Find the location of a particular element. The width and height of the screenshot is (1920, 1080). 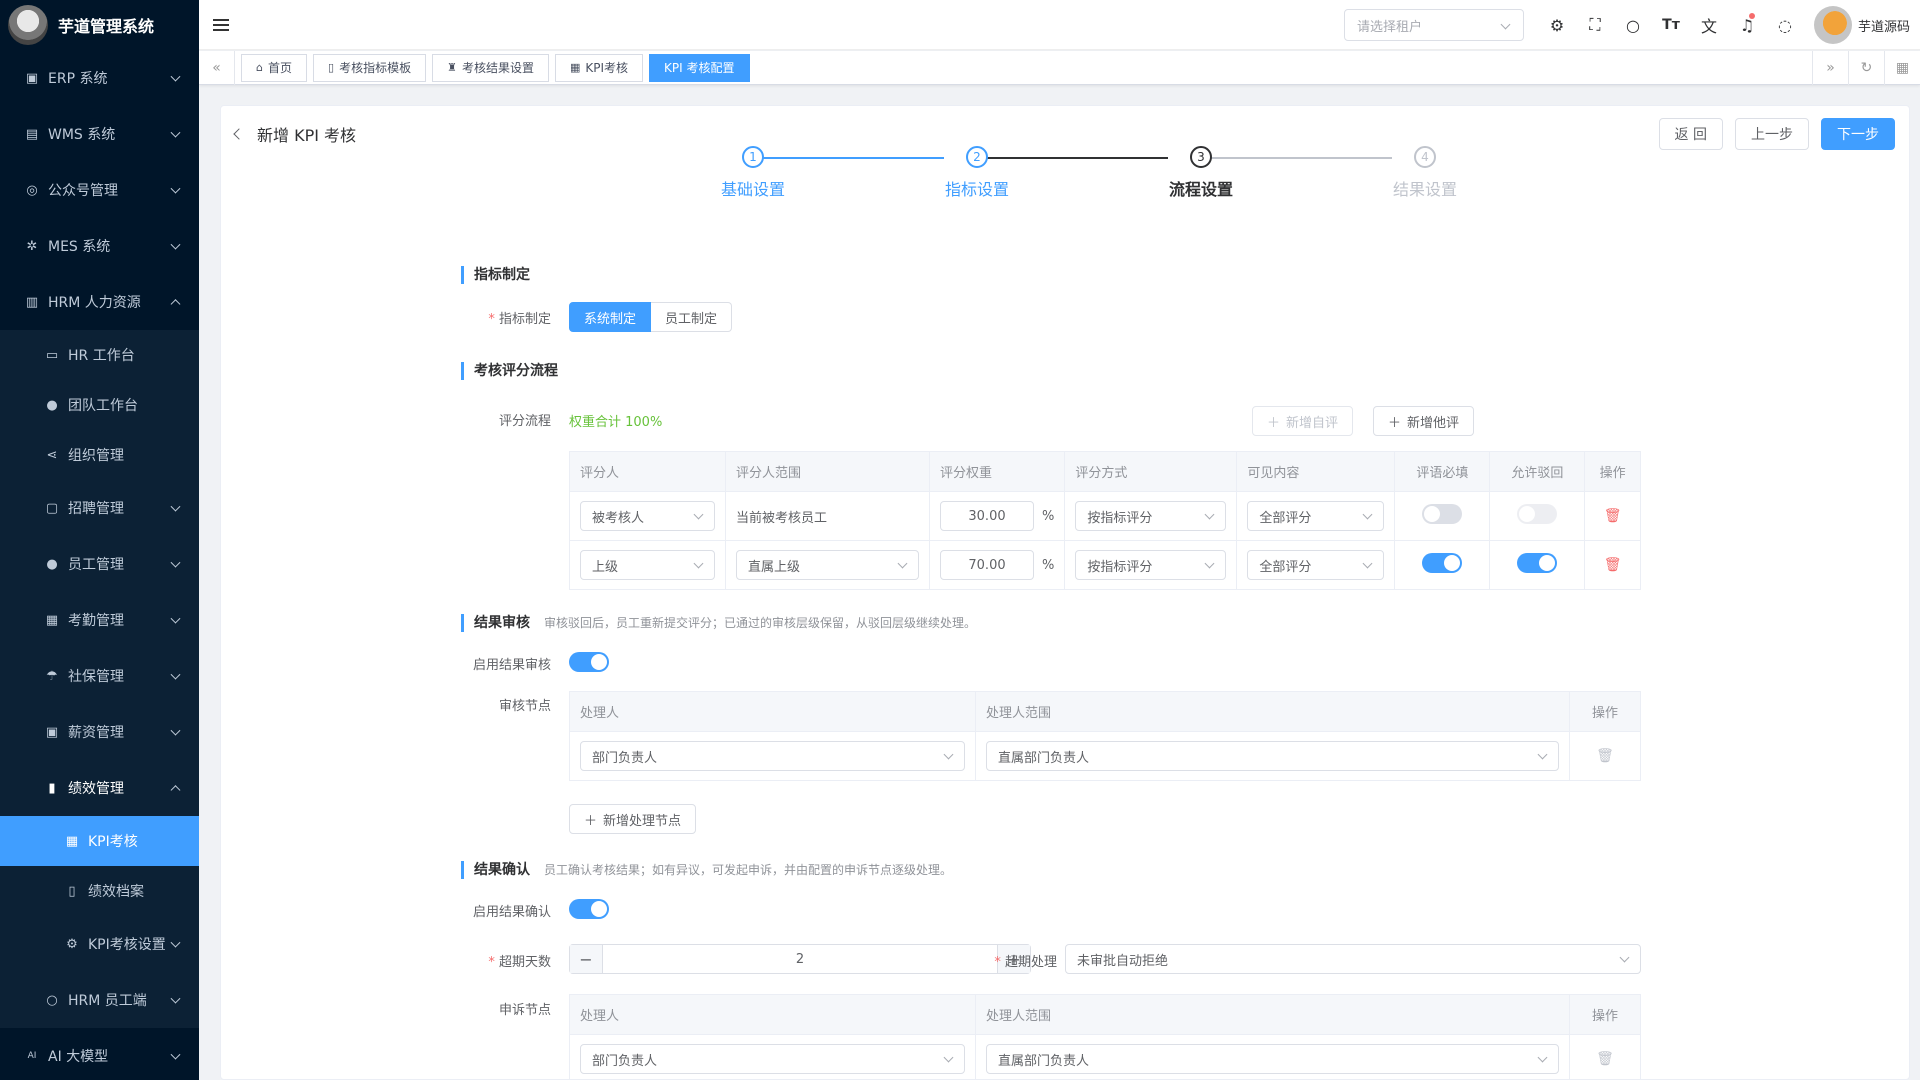

font-size-icon: Tт is located at coordinates (1671, 25).